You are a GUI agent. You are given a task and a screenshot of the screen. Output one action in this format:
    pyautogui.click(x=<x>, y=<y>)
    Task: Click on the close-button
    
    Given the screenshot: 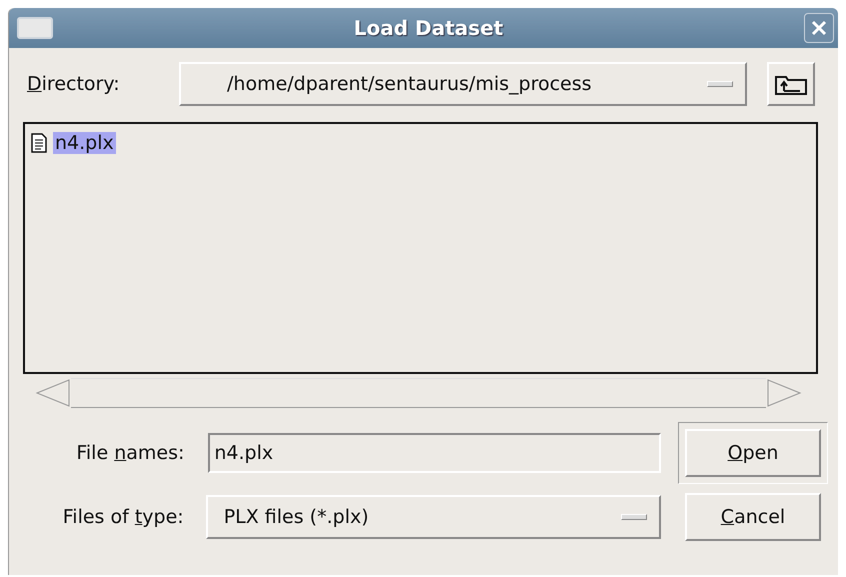 What is the action you would take?
    pyautogui.click(x=819, y=28)
    